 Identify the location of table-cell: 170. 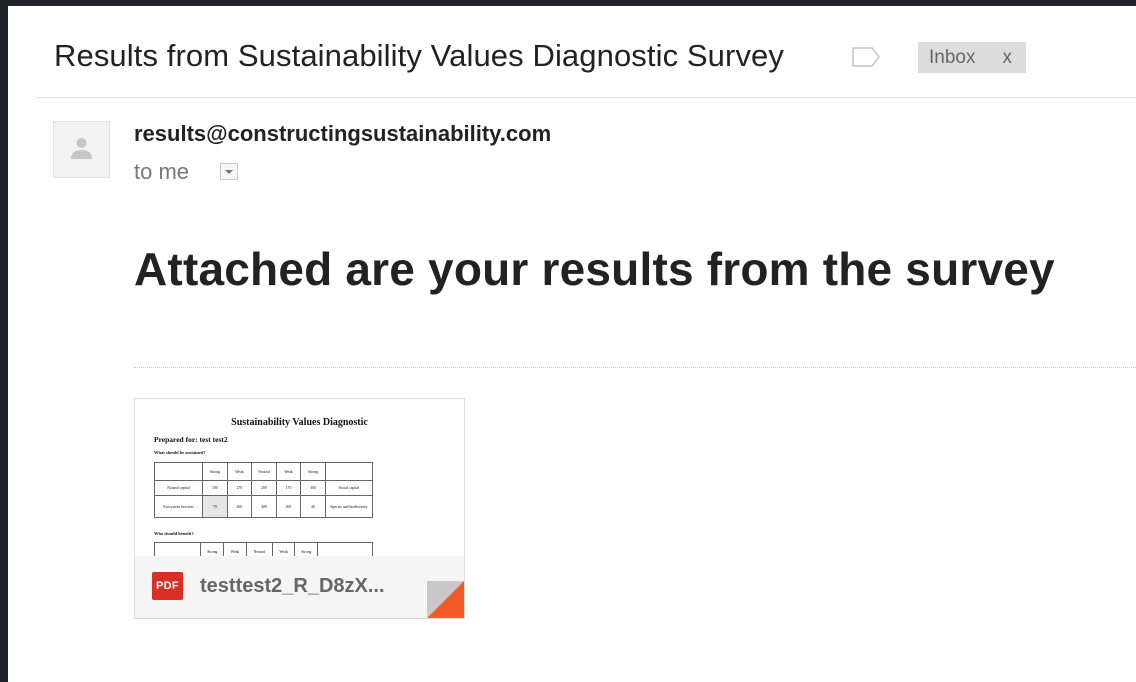
(288, 488).